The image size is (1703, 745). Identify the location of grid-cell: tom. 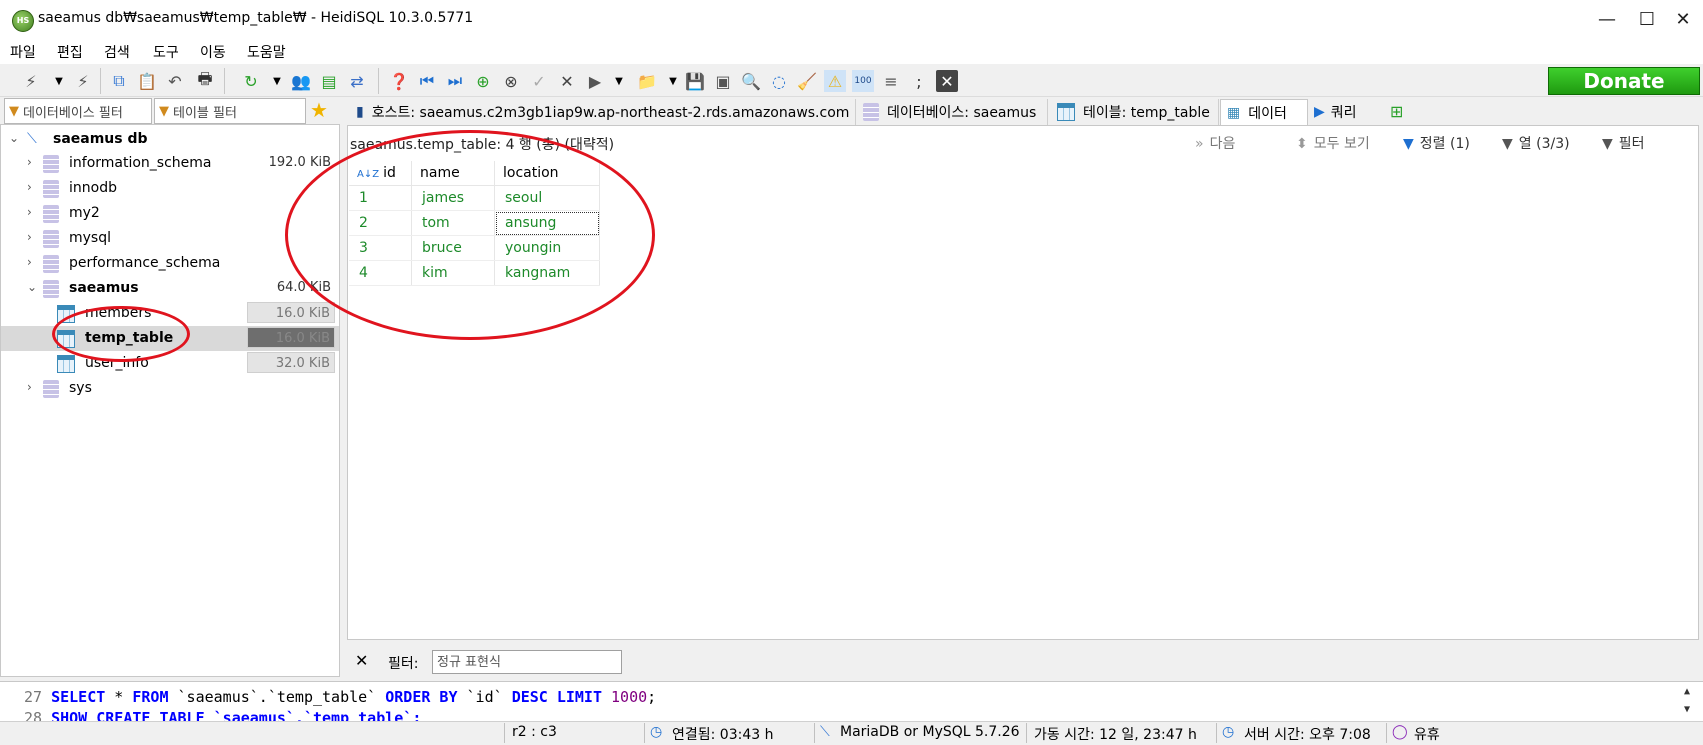
(453, 223).